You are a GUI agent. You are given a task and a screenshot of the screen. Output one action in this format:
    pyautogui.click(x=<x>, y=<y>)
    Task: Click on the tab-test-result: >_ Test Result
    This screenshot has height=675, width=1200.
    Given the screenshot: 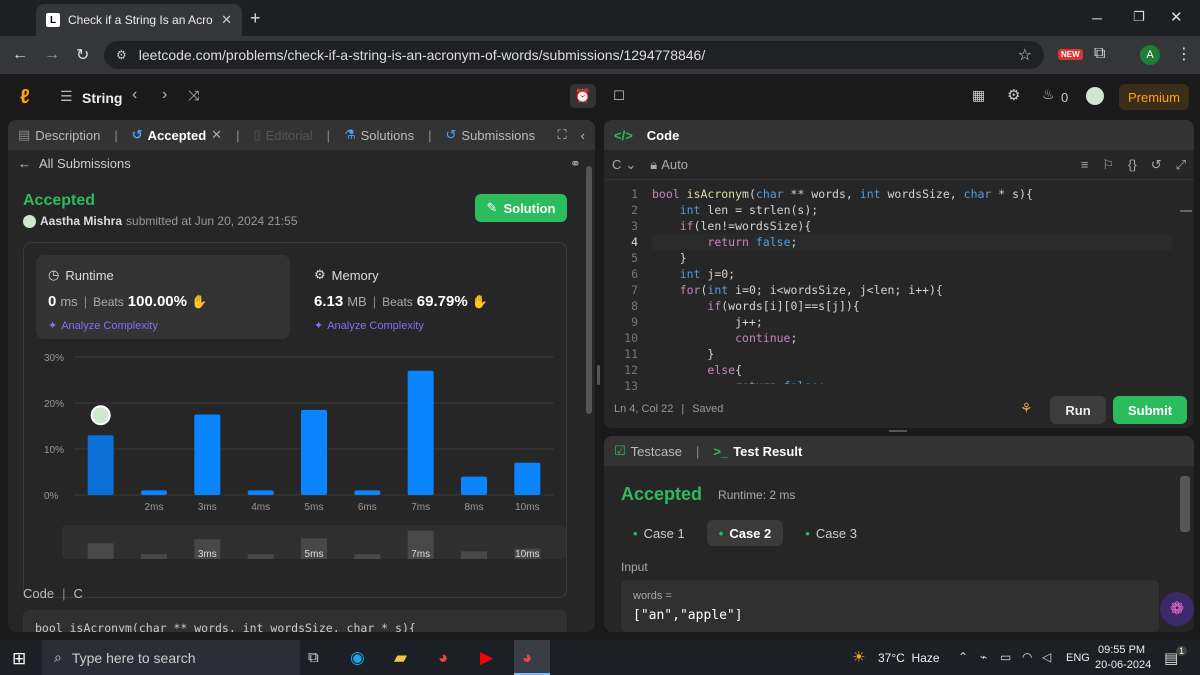 What is the action you would take?
    pyautogui.click(x=757, y=451)
    